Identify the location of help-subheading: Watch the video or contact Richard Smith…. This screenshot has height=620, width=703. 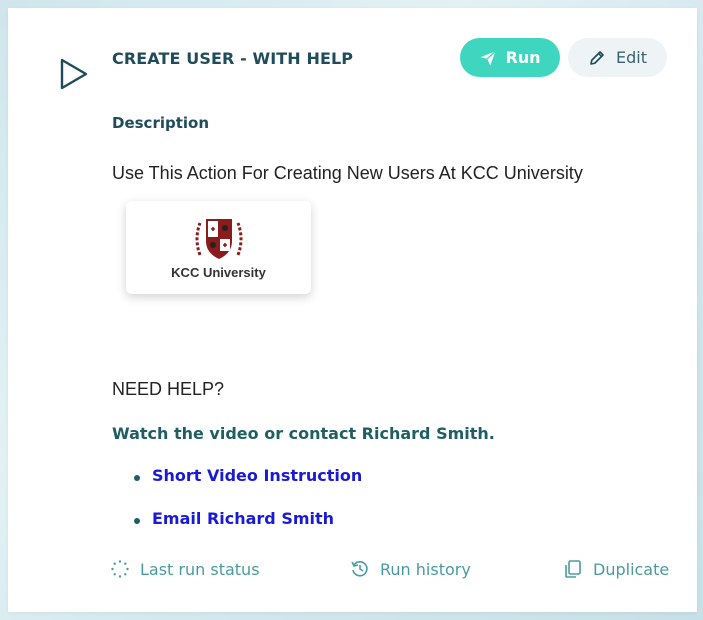
(303, 433).